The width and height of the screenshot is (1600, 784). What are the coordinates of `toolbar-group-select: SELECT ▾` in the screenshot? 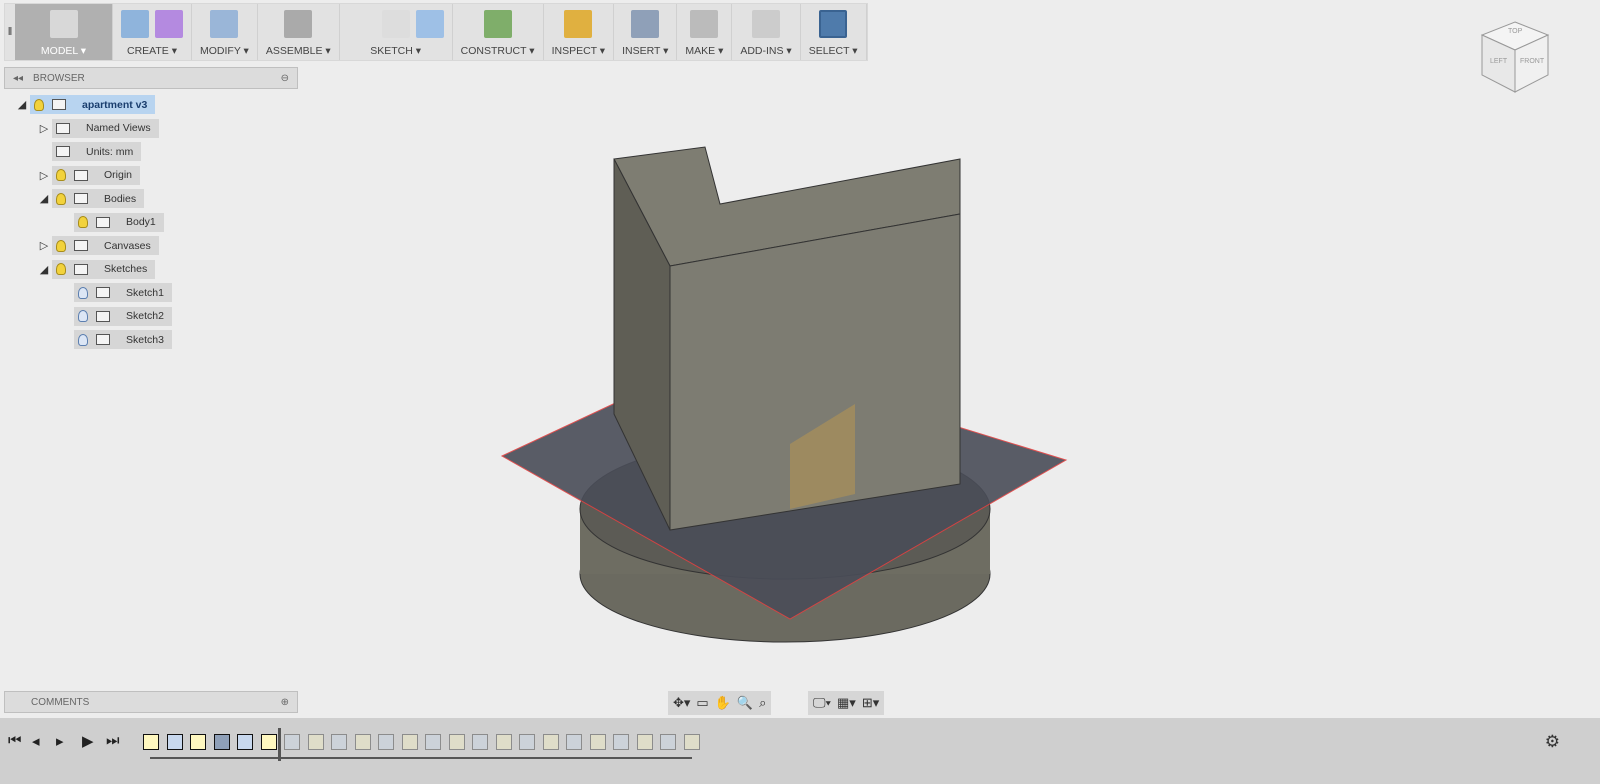 It's located at (834, 32).